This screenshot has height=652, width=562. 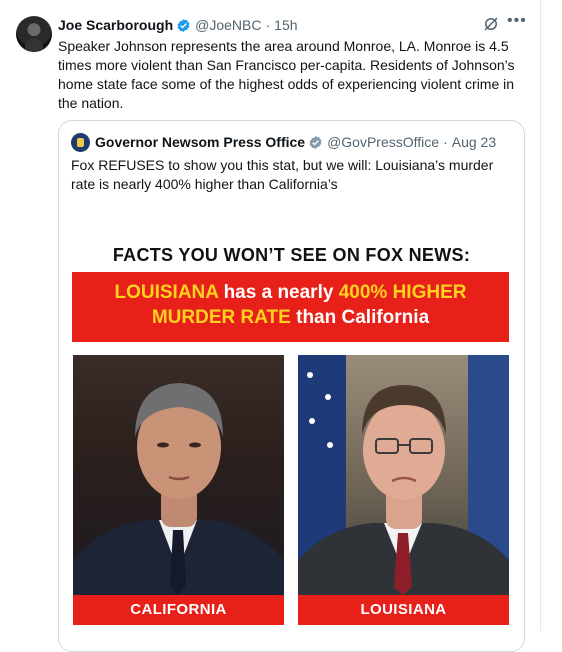 What do you see at coordinates (285, 25) in the screenshot?
I see `tweet-timestamp: 15h` at bounding box center [285, 25].